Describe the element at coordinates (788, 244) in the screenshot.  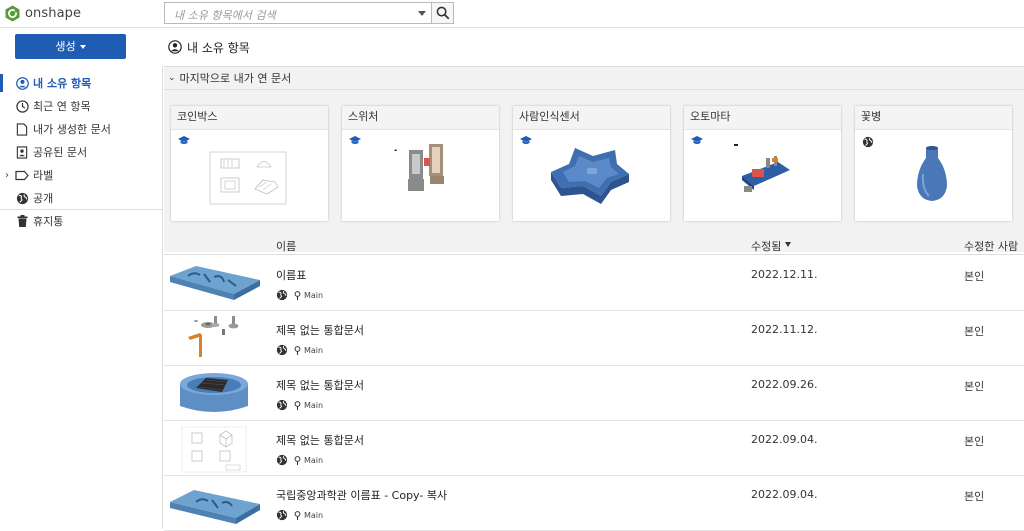
I see `sort-down-icon` at that location.